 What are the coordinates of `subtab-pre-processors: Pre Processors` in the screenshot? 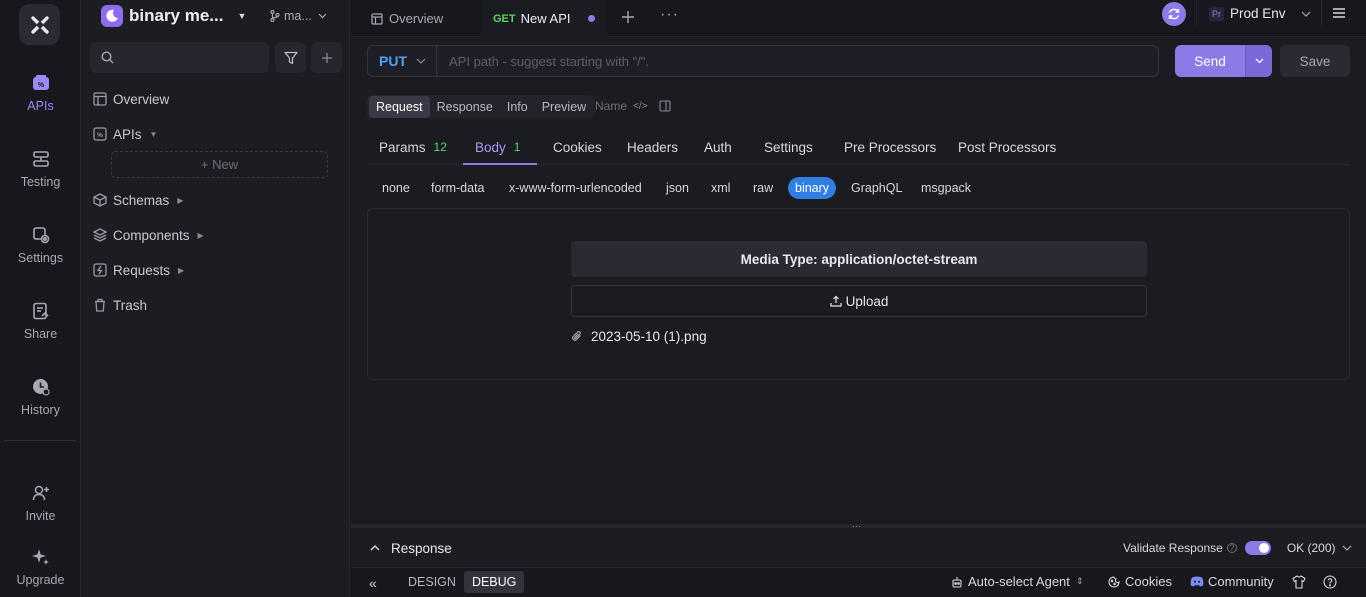 It's located at (890, 147).